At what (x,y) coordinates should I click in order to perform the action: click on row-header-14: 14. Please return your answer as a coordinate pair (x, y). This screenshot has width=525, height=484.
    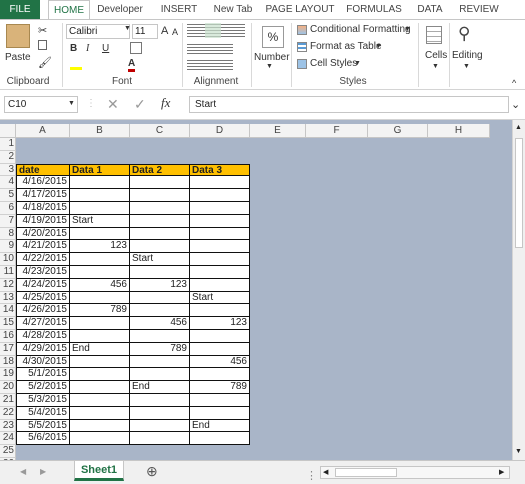
    Looking at the image, I should click on (8, 311).